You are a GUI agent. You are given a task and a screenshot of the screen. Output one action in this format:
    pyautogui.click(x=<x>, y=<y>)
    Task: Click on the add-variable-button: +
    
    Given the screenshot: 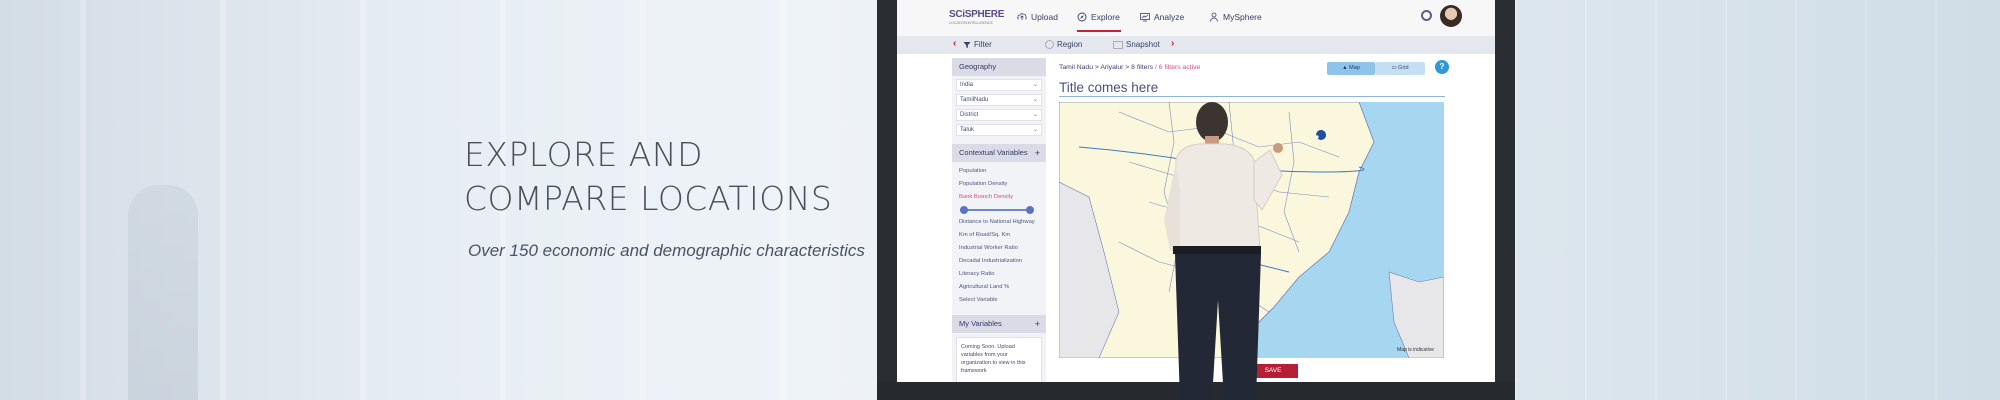 What is the action you would take?
    pyautogui.click(x=1037, y=153)
    